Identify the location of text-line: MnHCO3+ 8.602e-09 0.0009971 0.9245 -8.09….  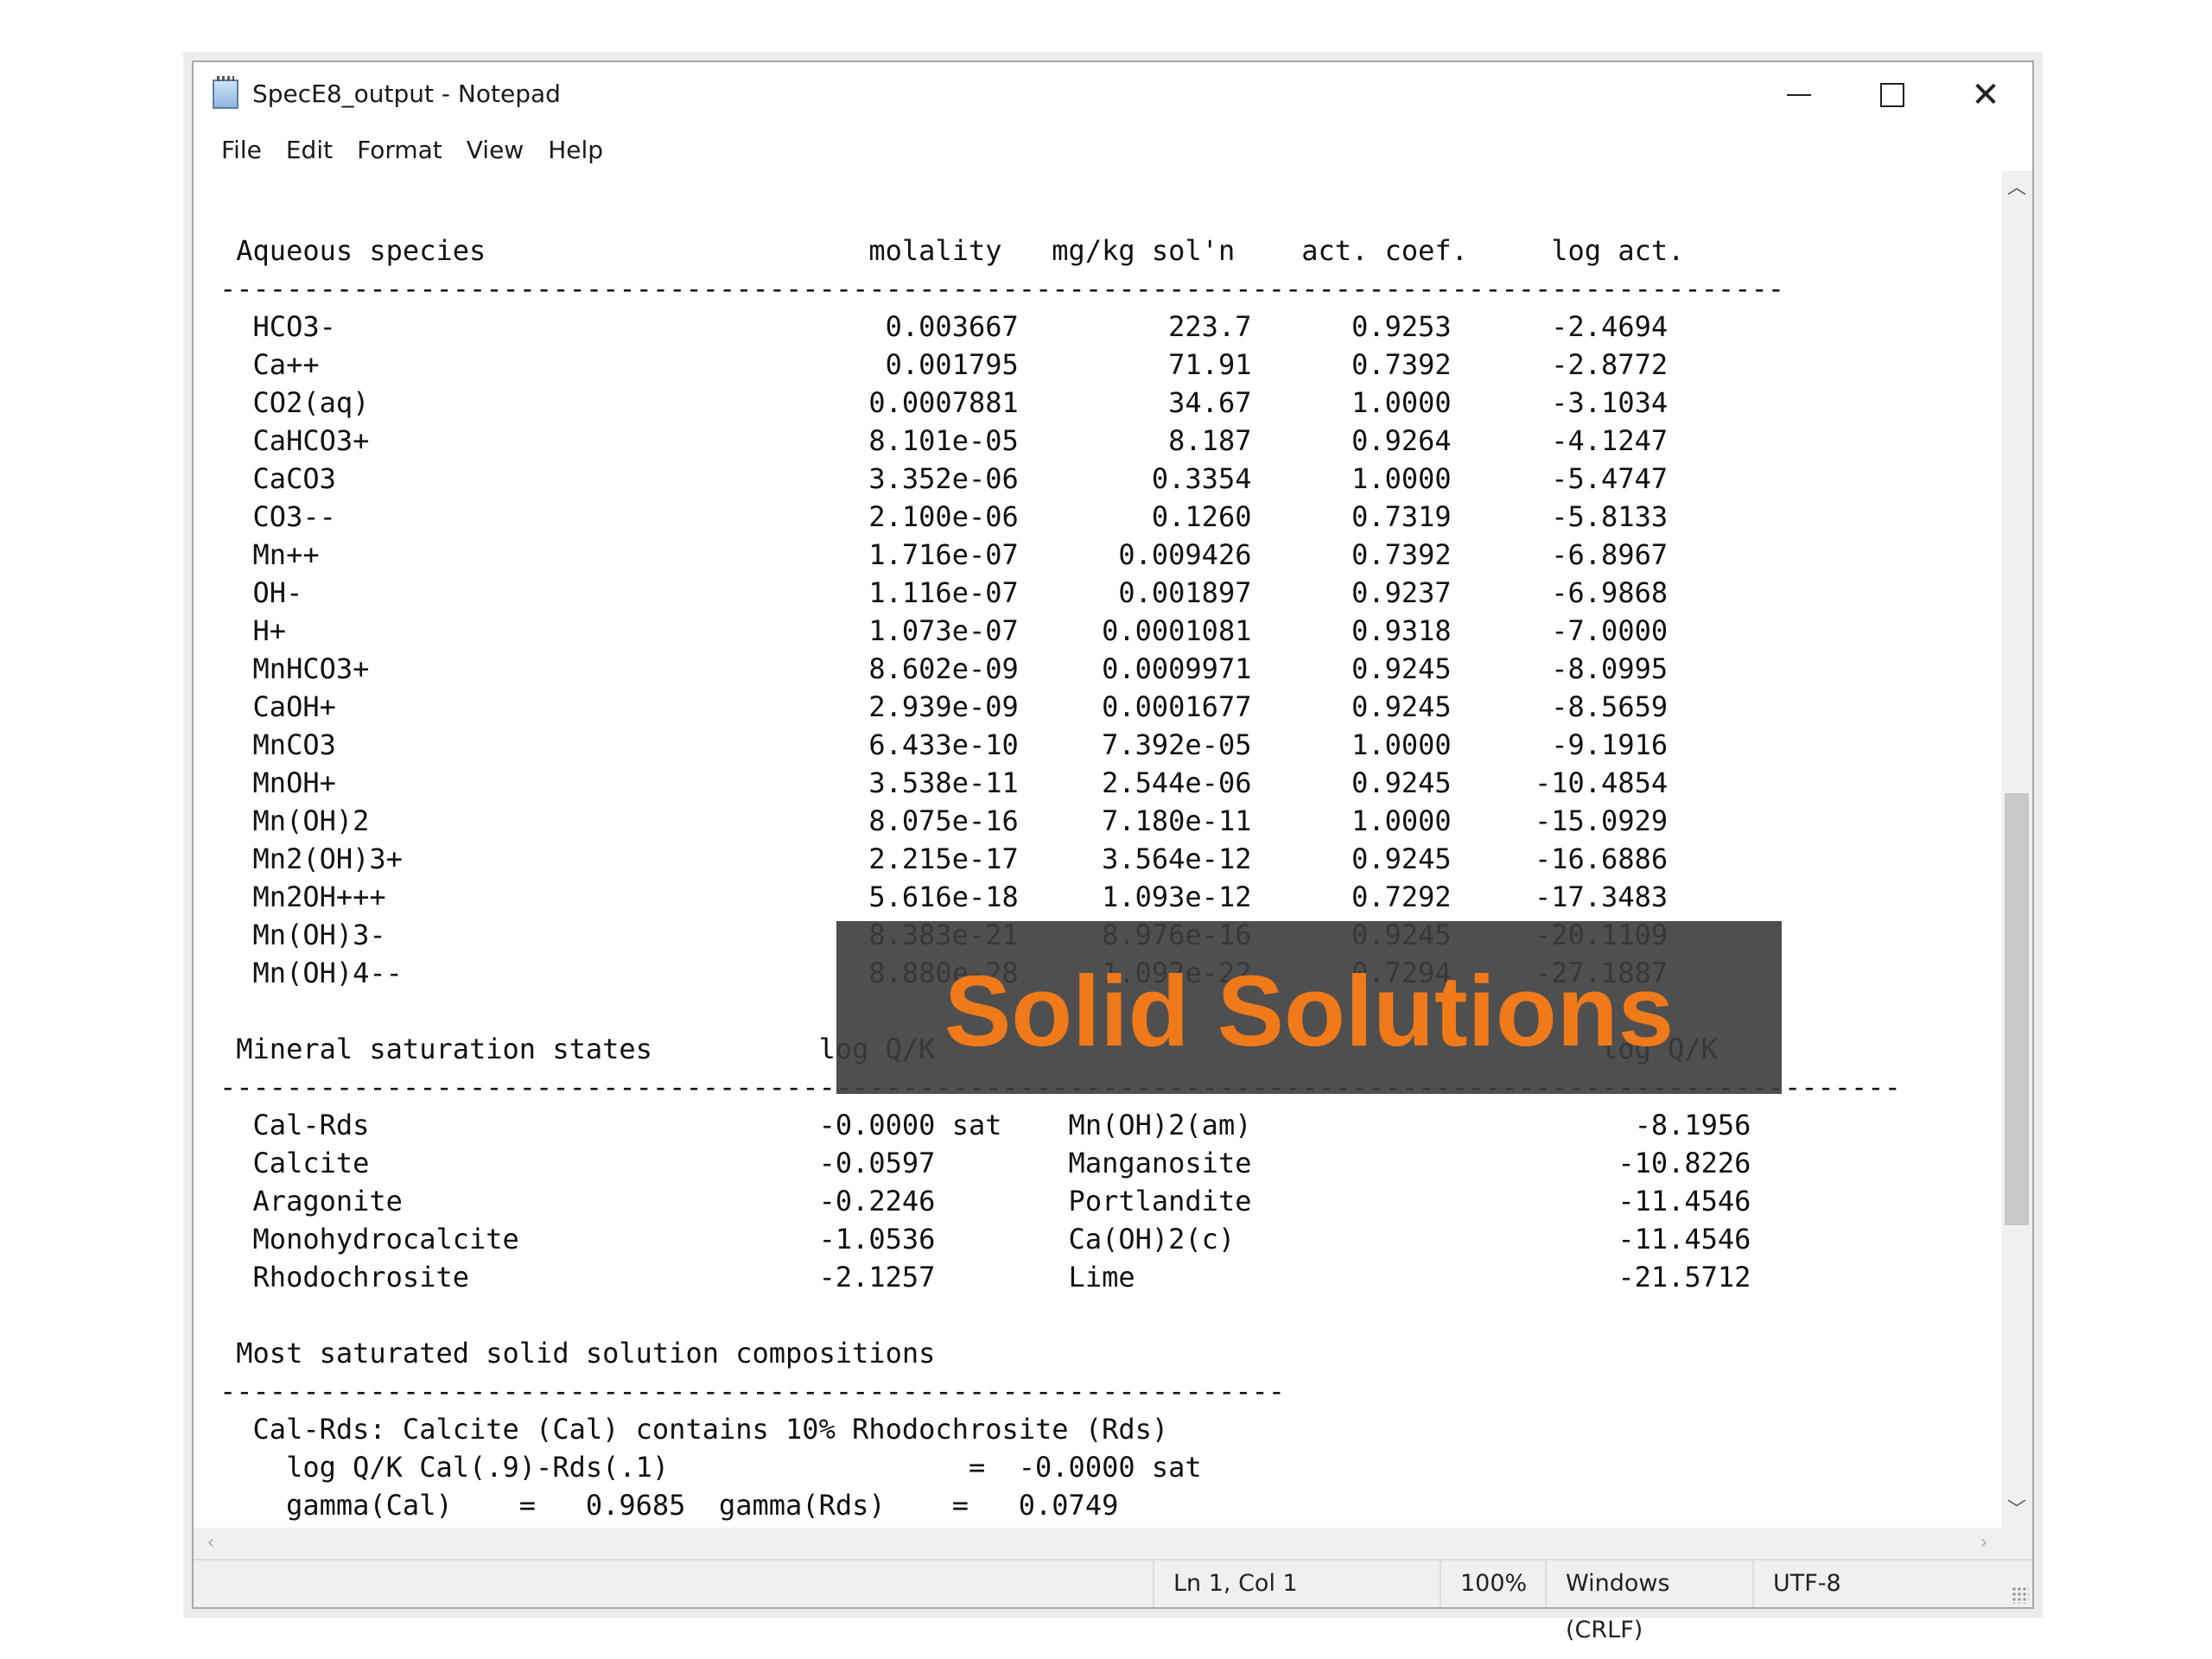
(944, 668).